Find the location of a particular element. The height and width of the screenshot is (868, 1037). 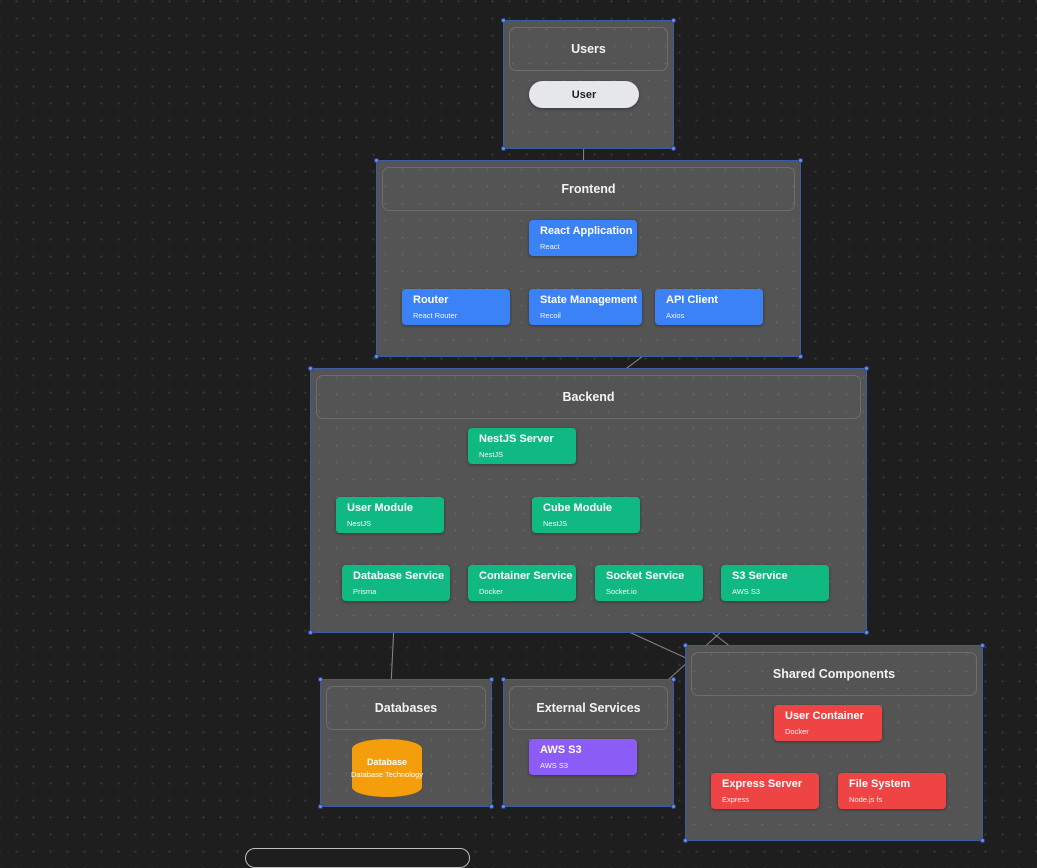

node-subtitle: Database Technology is located at coordinates (387, 774).